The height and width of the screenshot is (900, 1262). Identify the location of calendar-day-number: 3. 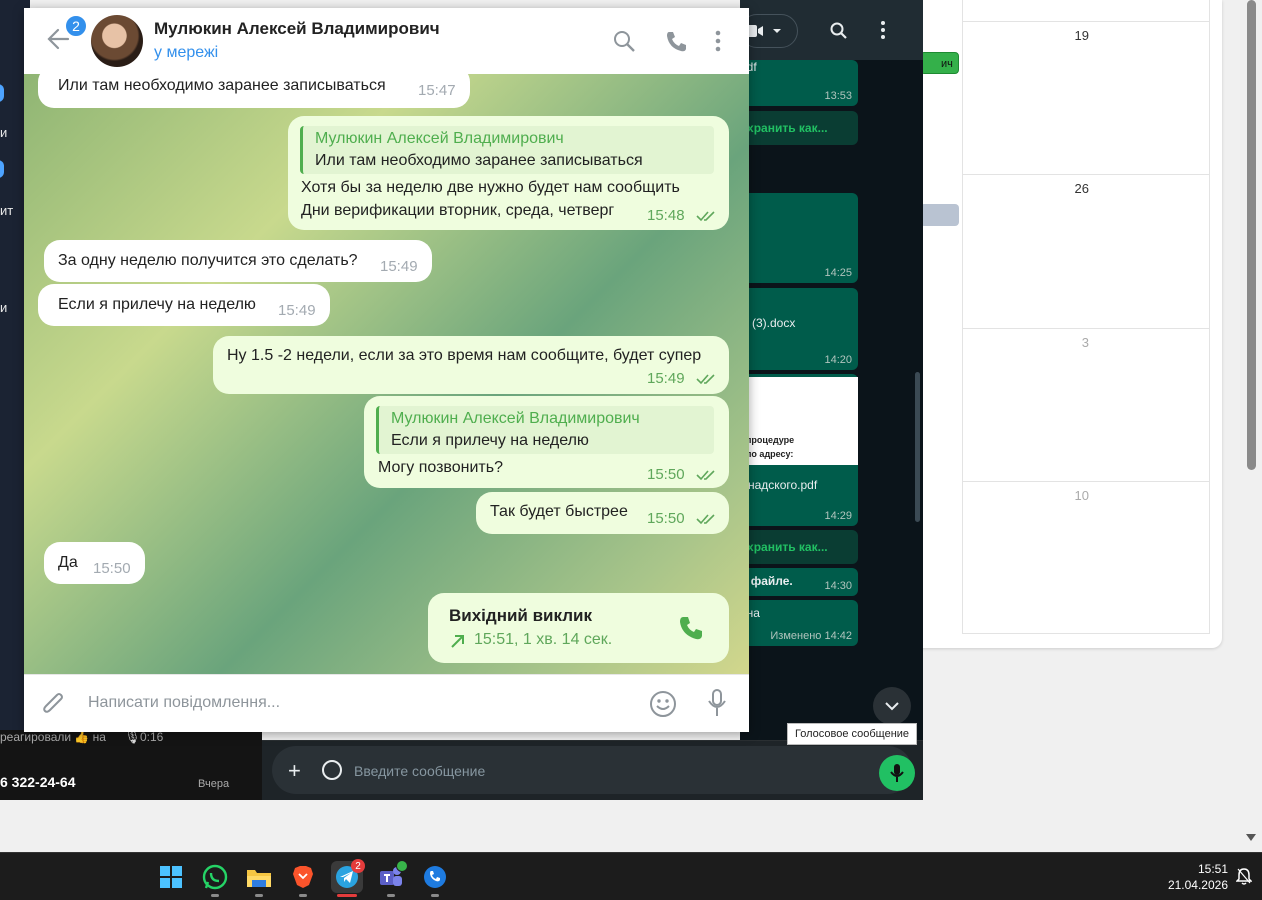
(1085, 342).